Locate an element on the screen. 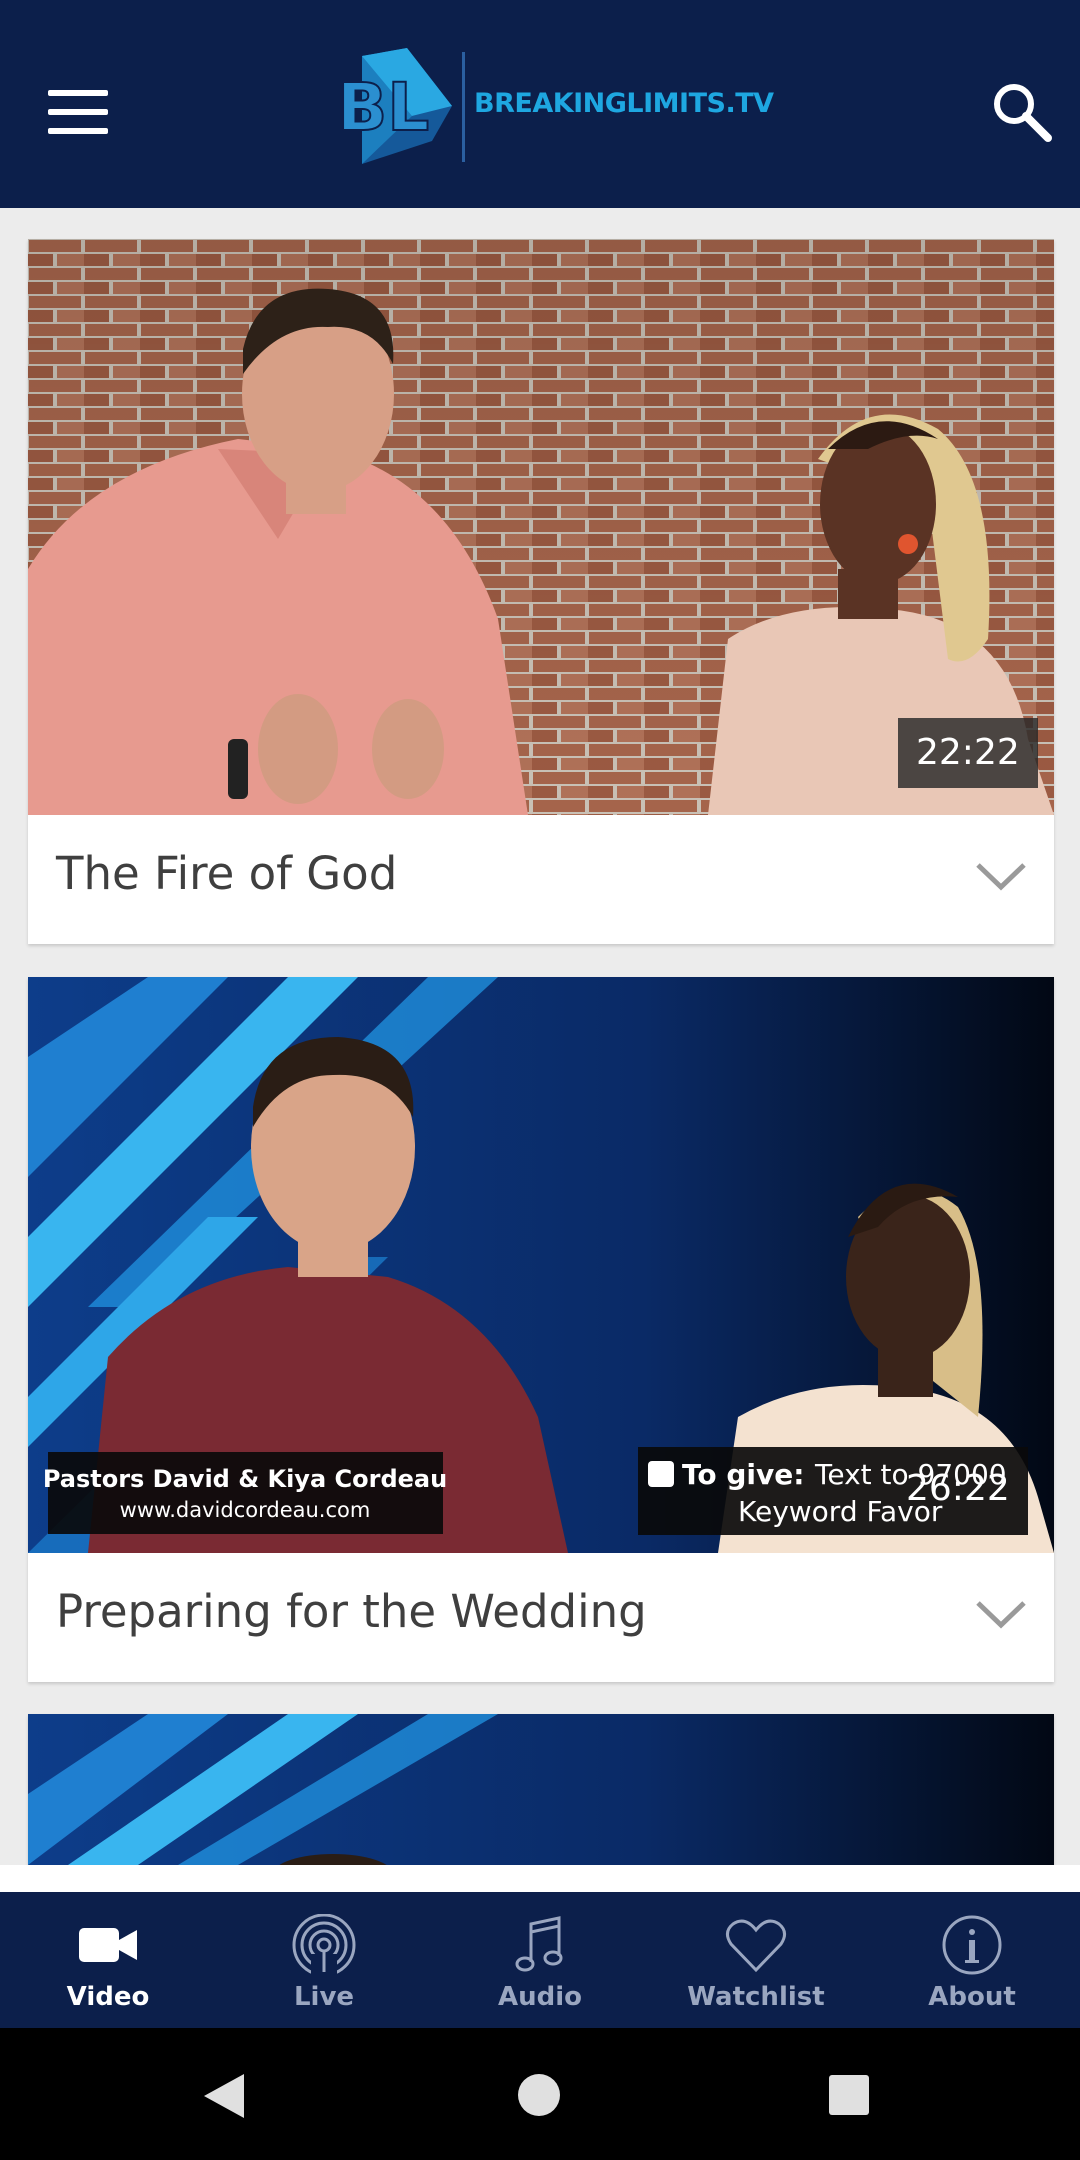 The width and height of the screenshot is (1080, 2160). heart-icon is located at coordinates (756, 1946).